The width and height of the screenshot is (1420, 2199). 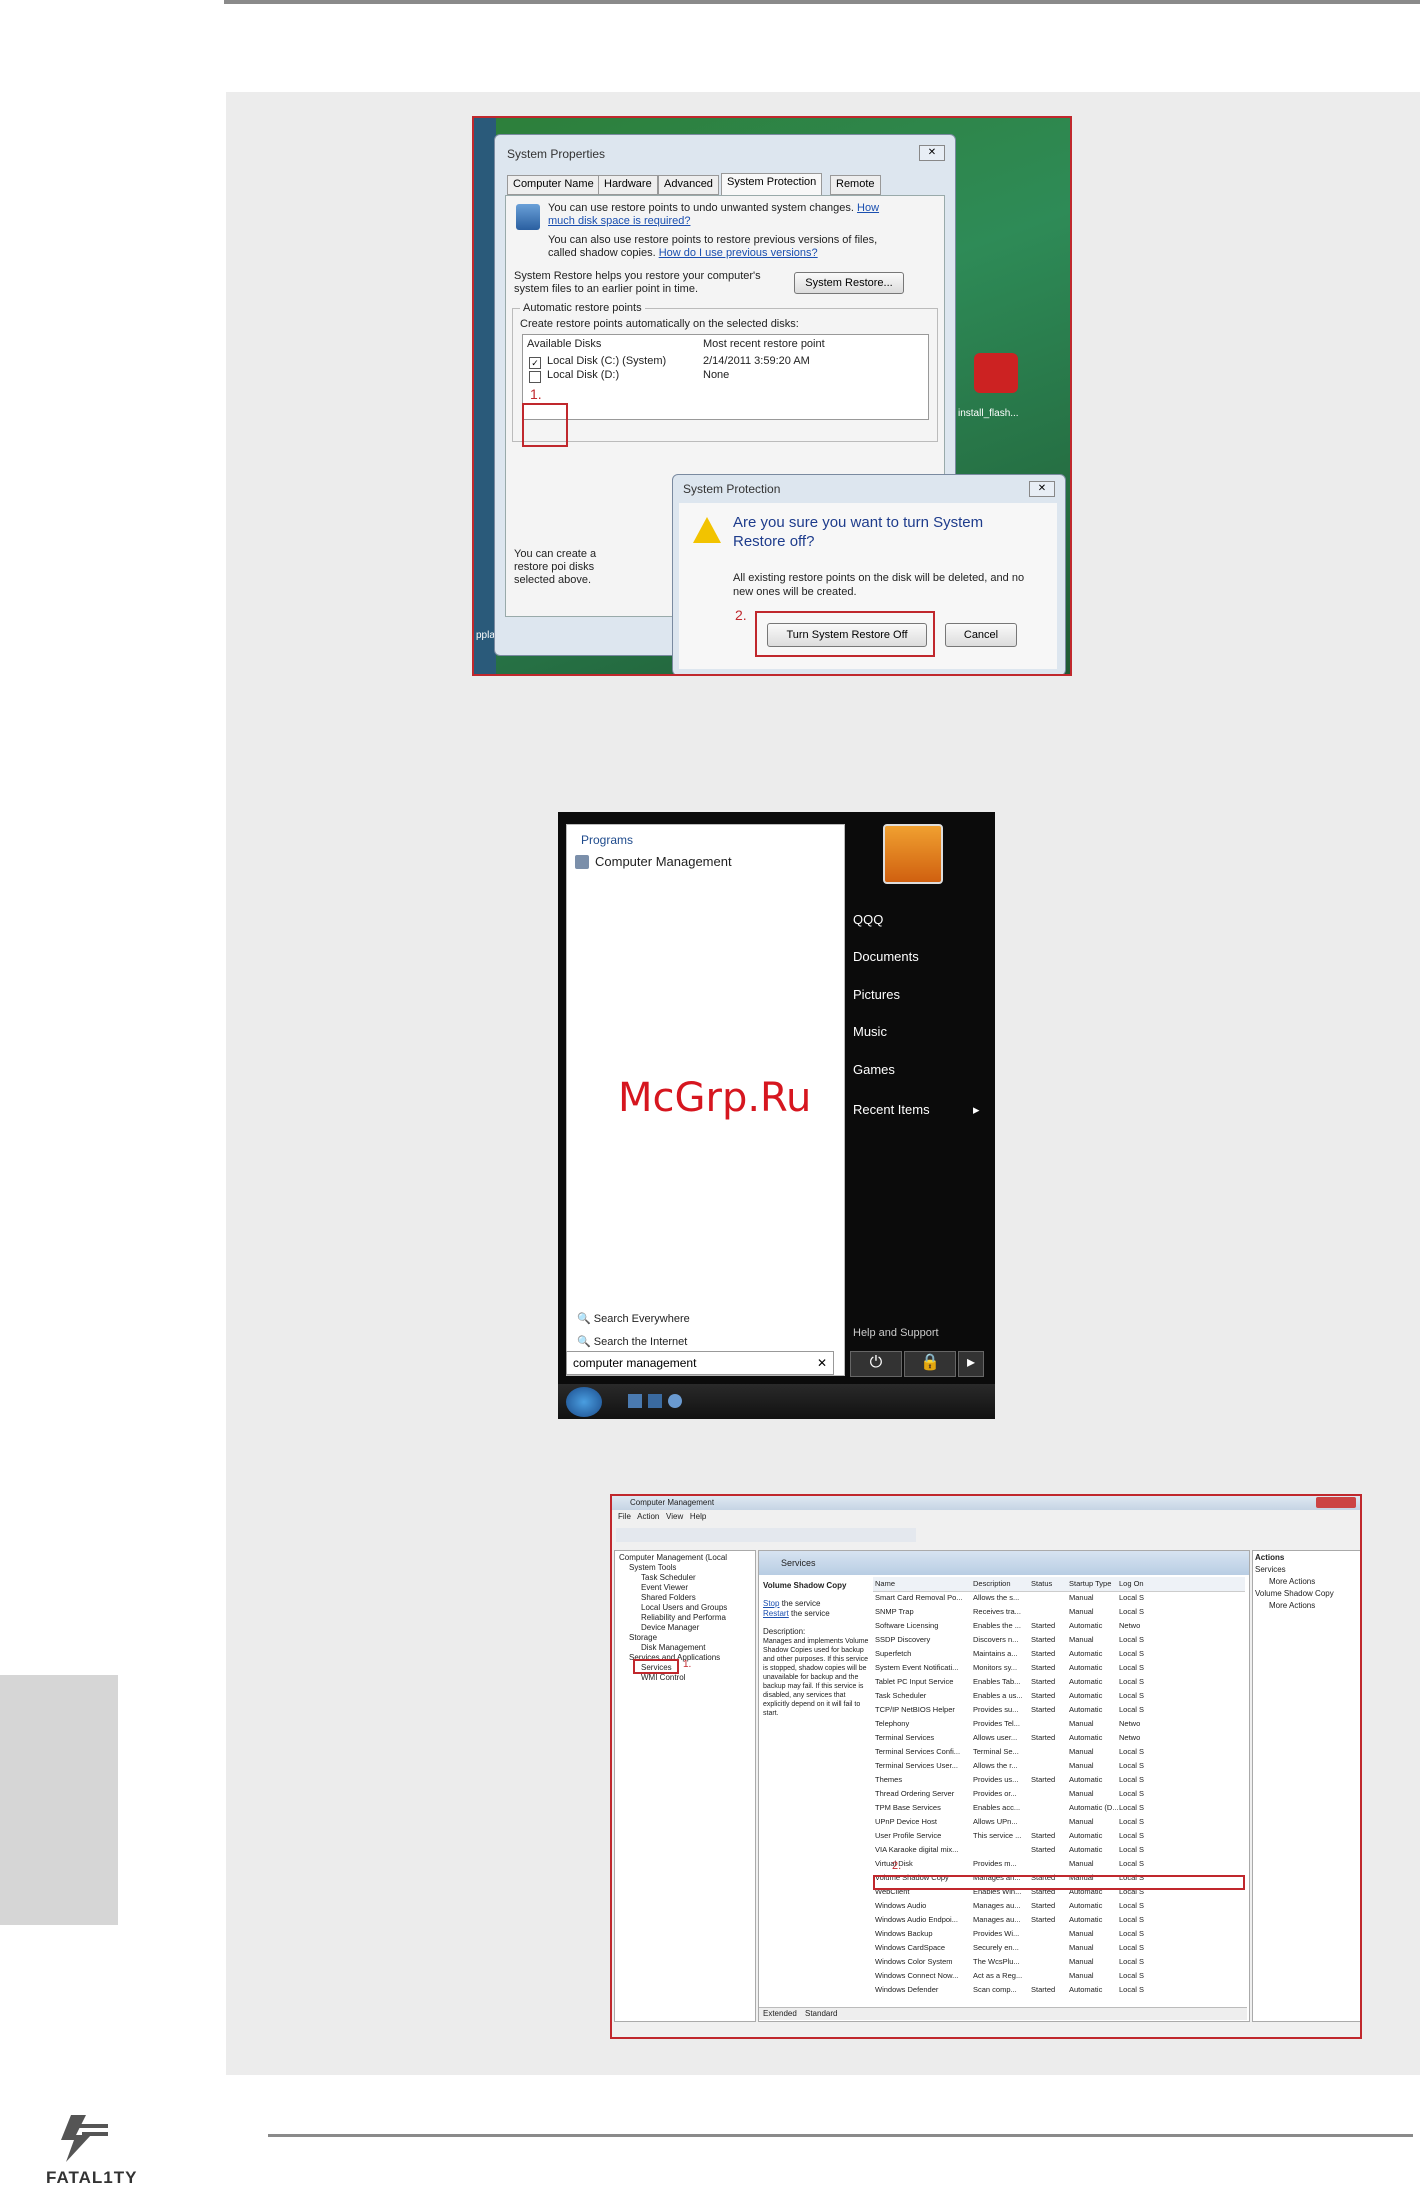 What do you see at coordinates (1292, 1581) in the screenshot?
I see `action-more-1: More Actions` at bounding box center [1292, 1581].